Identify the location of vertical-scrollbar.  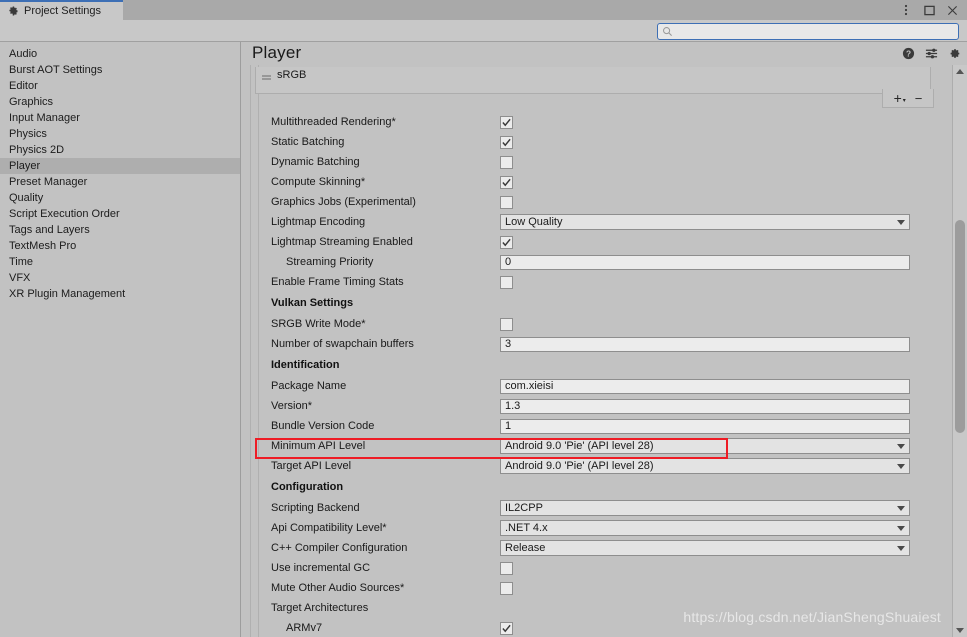
(959, 351).